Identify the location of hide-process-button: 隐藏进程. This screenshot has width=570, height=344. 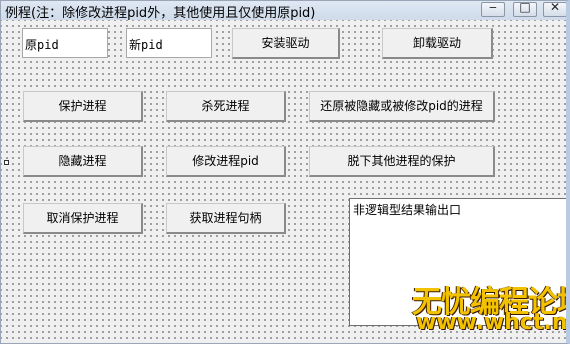
(83, 161).